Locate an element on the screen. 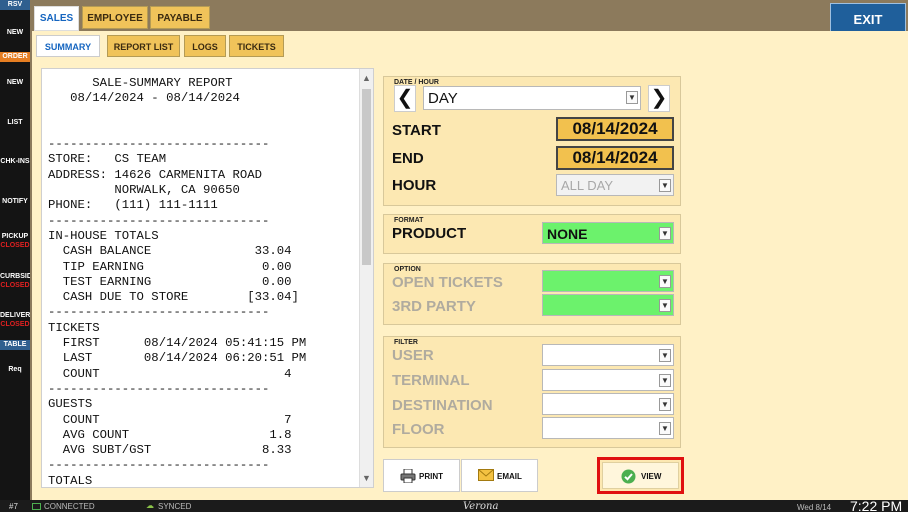  tab-payable: PAYABLE is located at coordinates (180, 17).